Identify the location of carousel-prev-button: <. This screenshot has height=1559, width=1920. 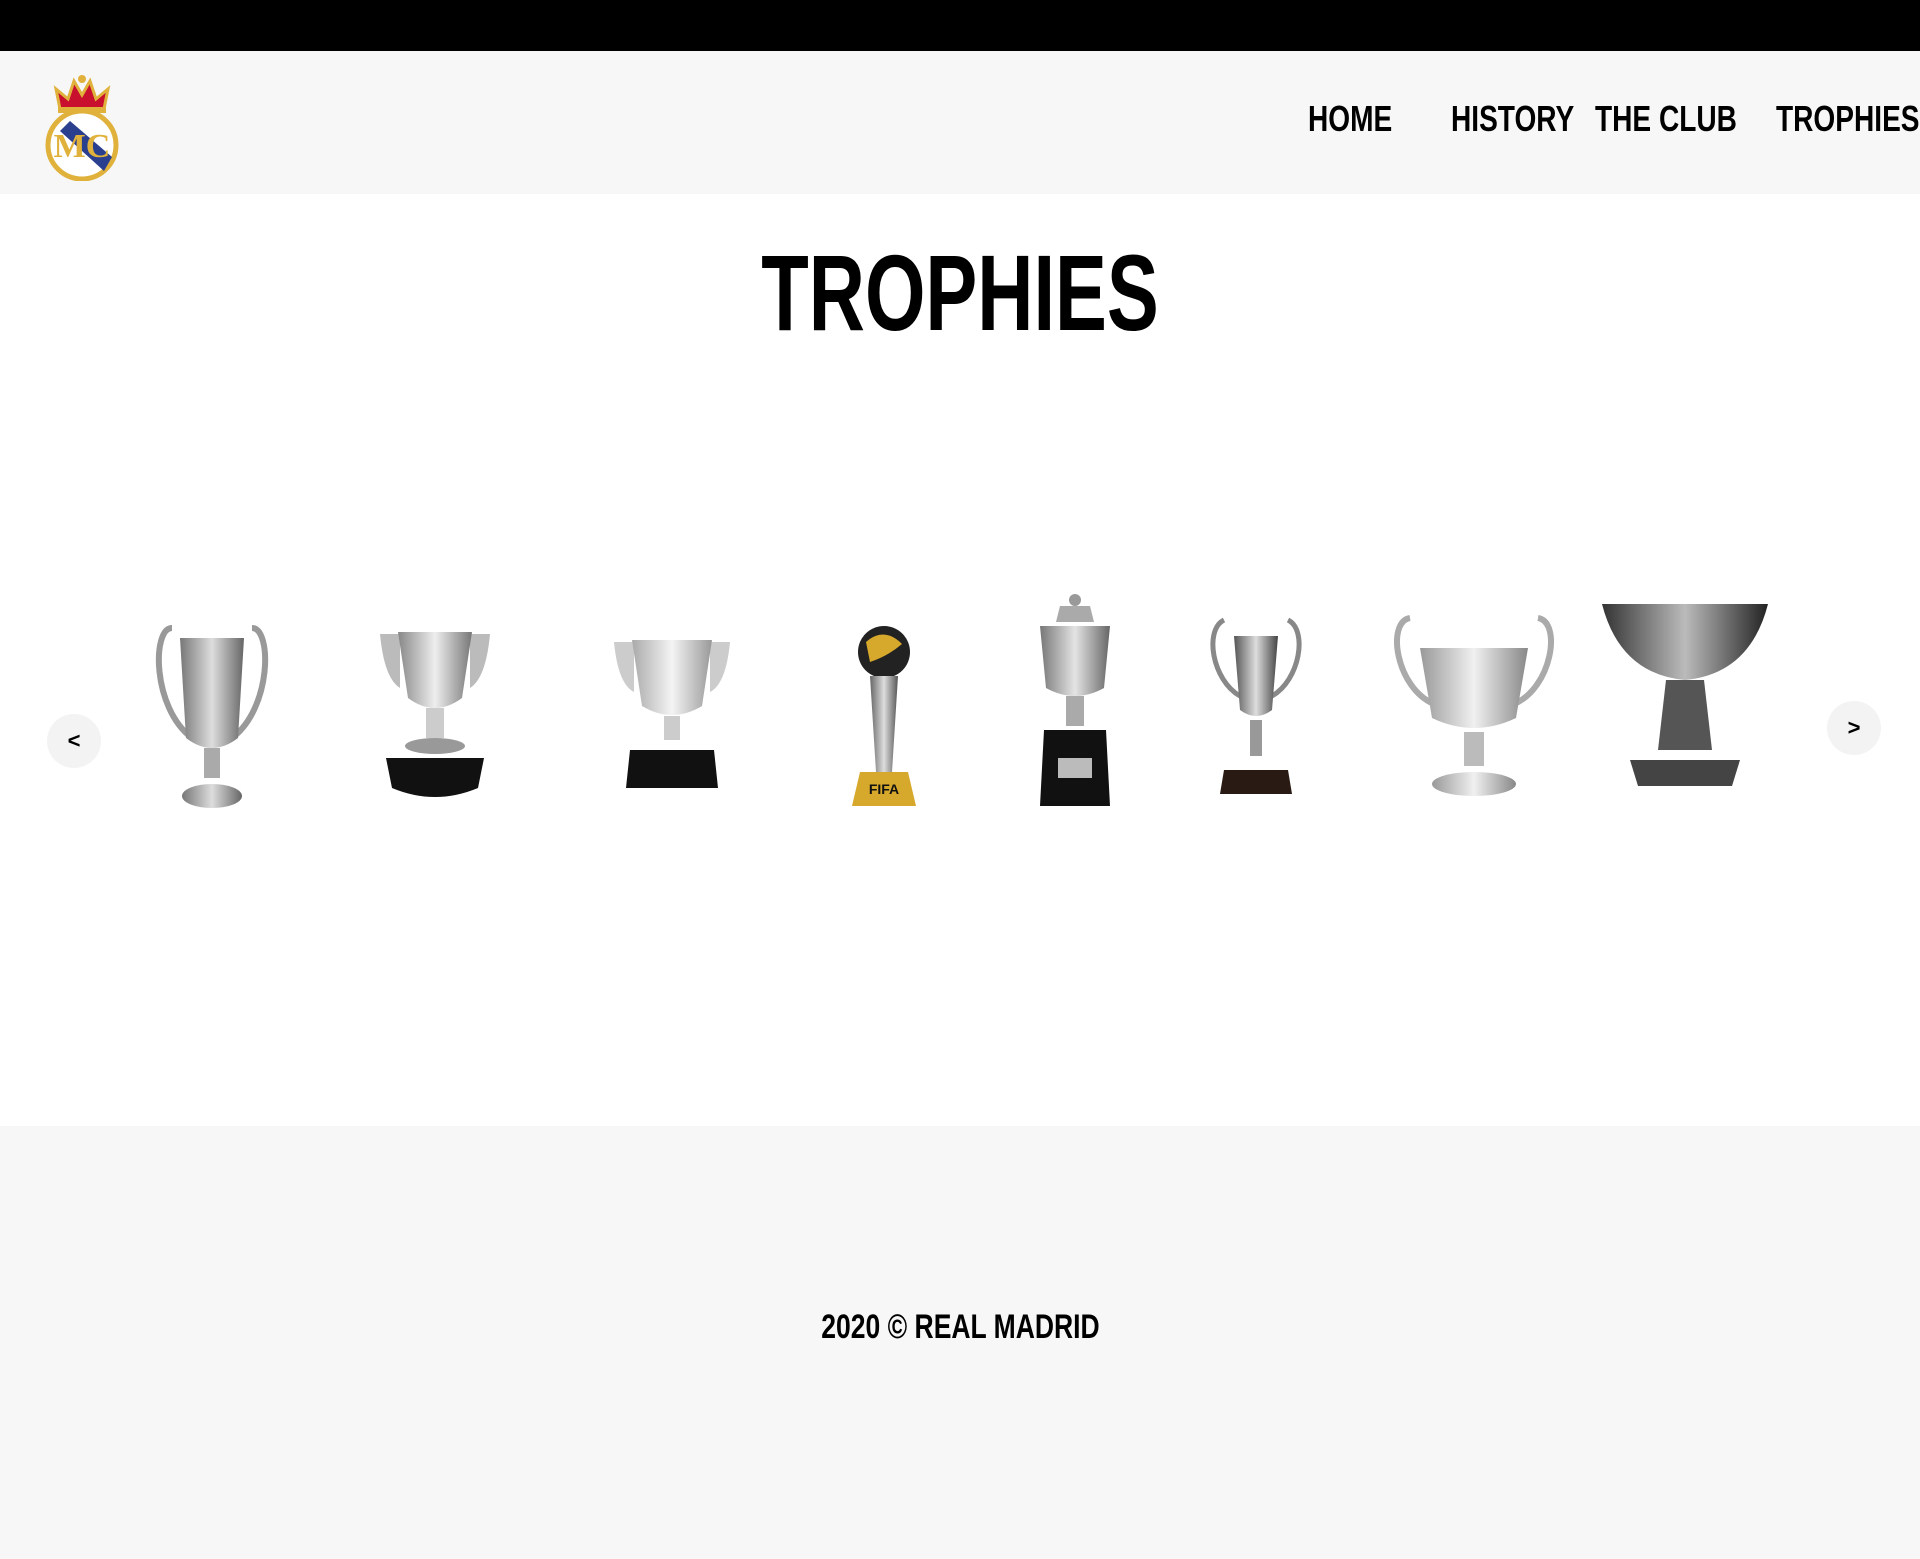
(74, 741).